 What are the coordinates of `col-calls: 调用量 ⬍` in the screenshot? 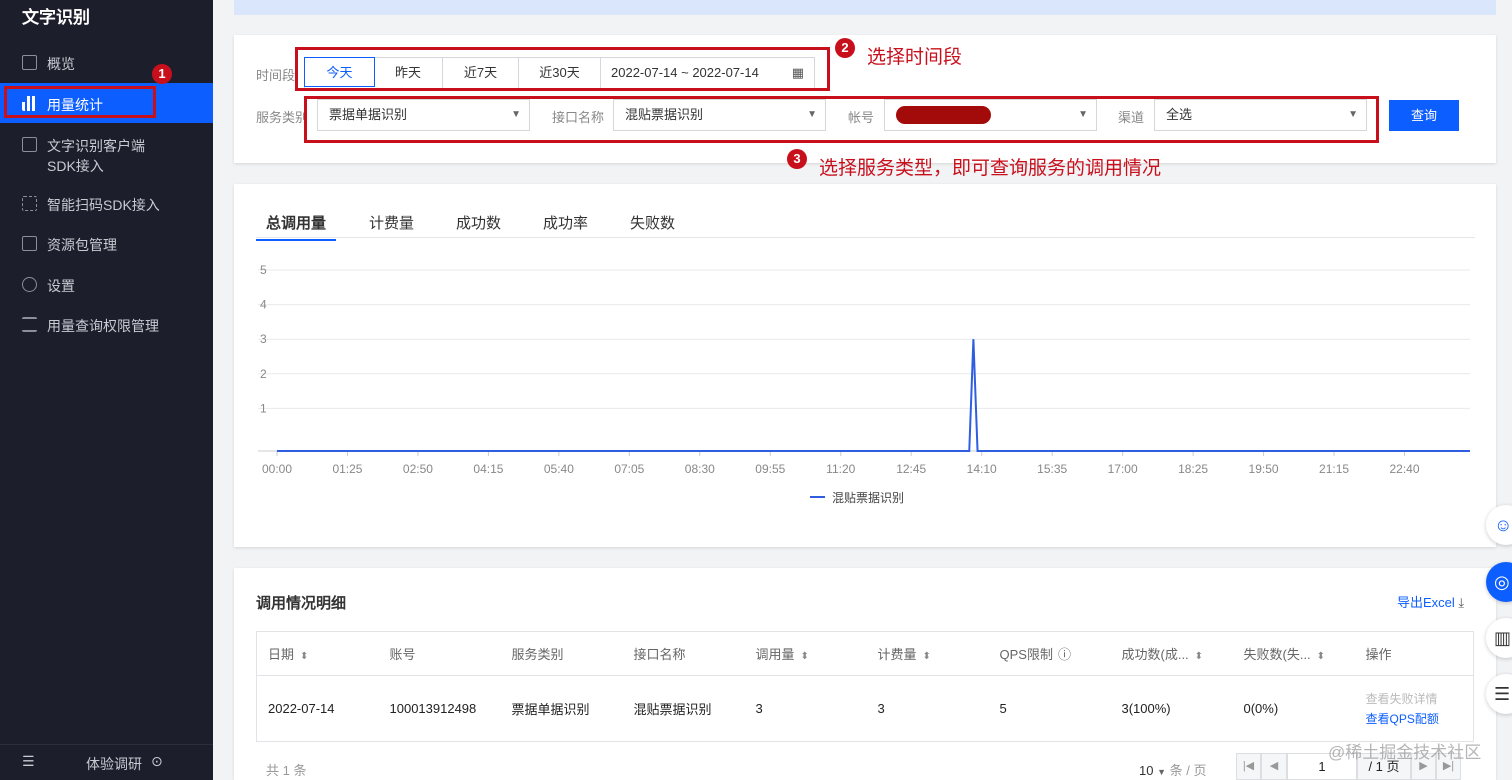 It's located at (805, 653).